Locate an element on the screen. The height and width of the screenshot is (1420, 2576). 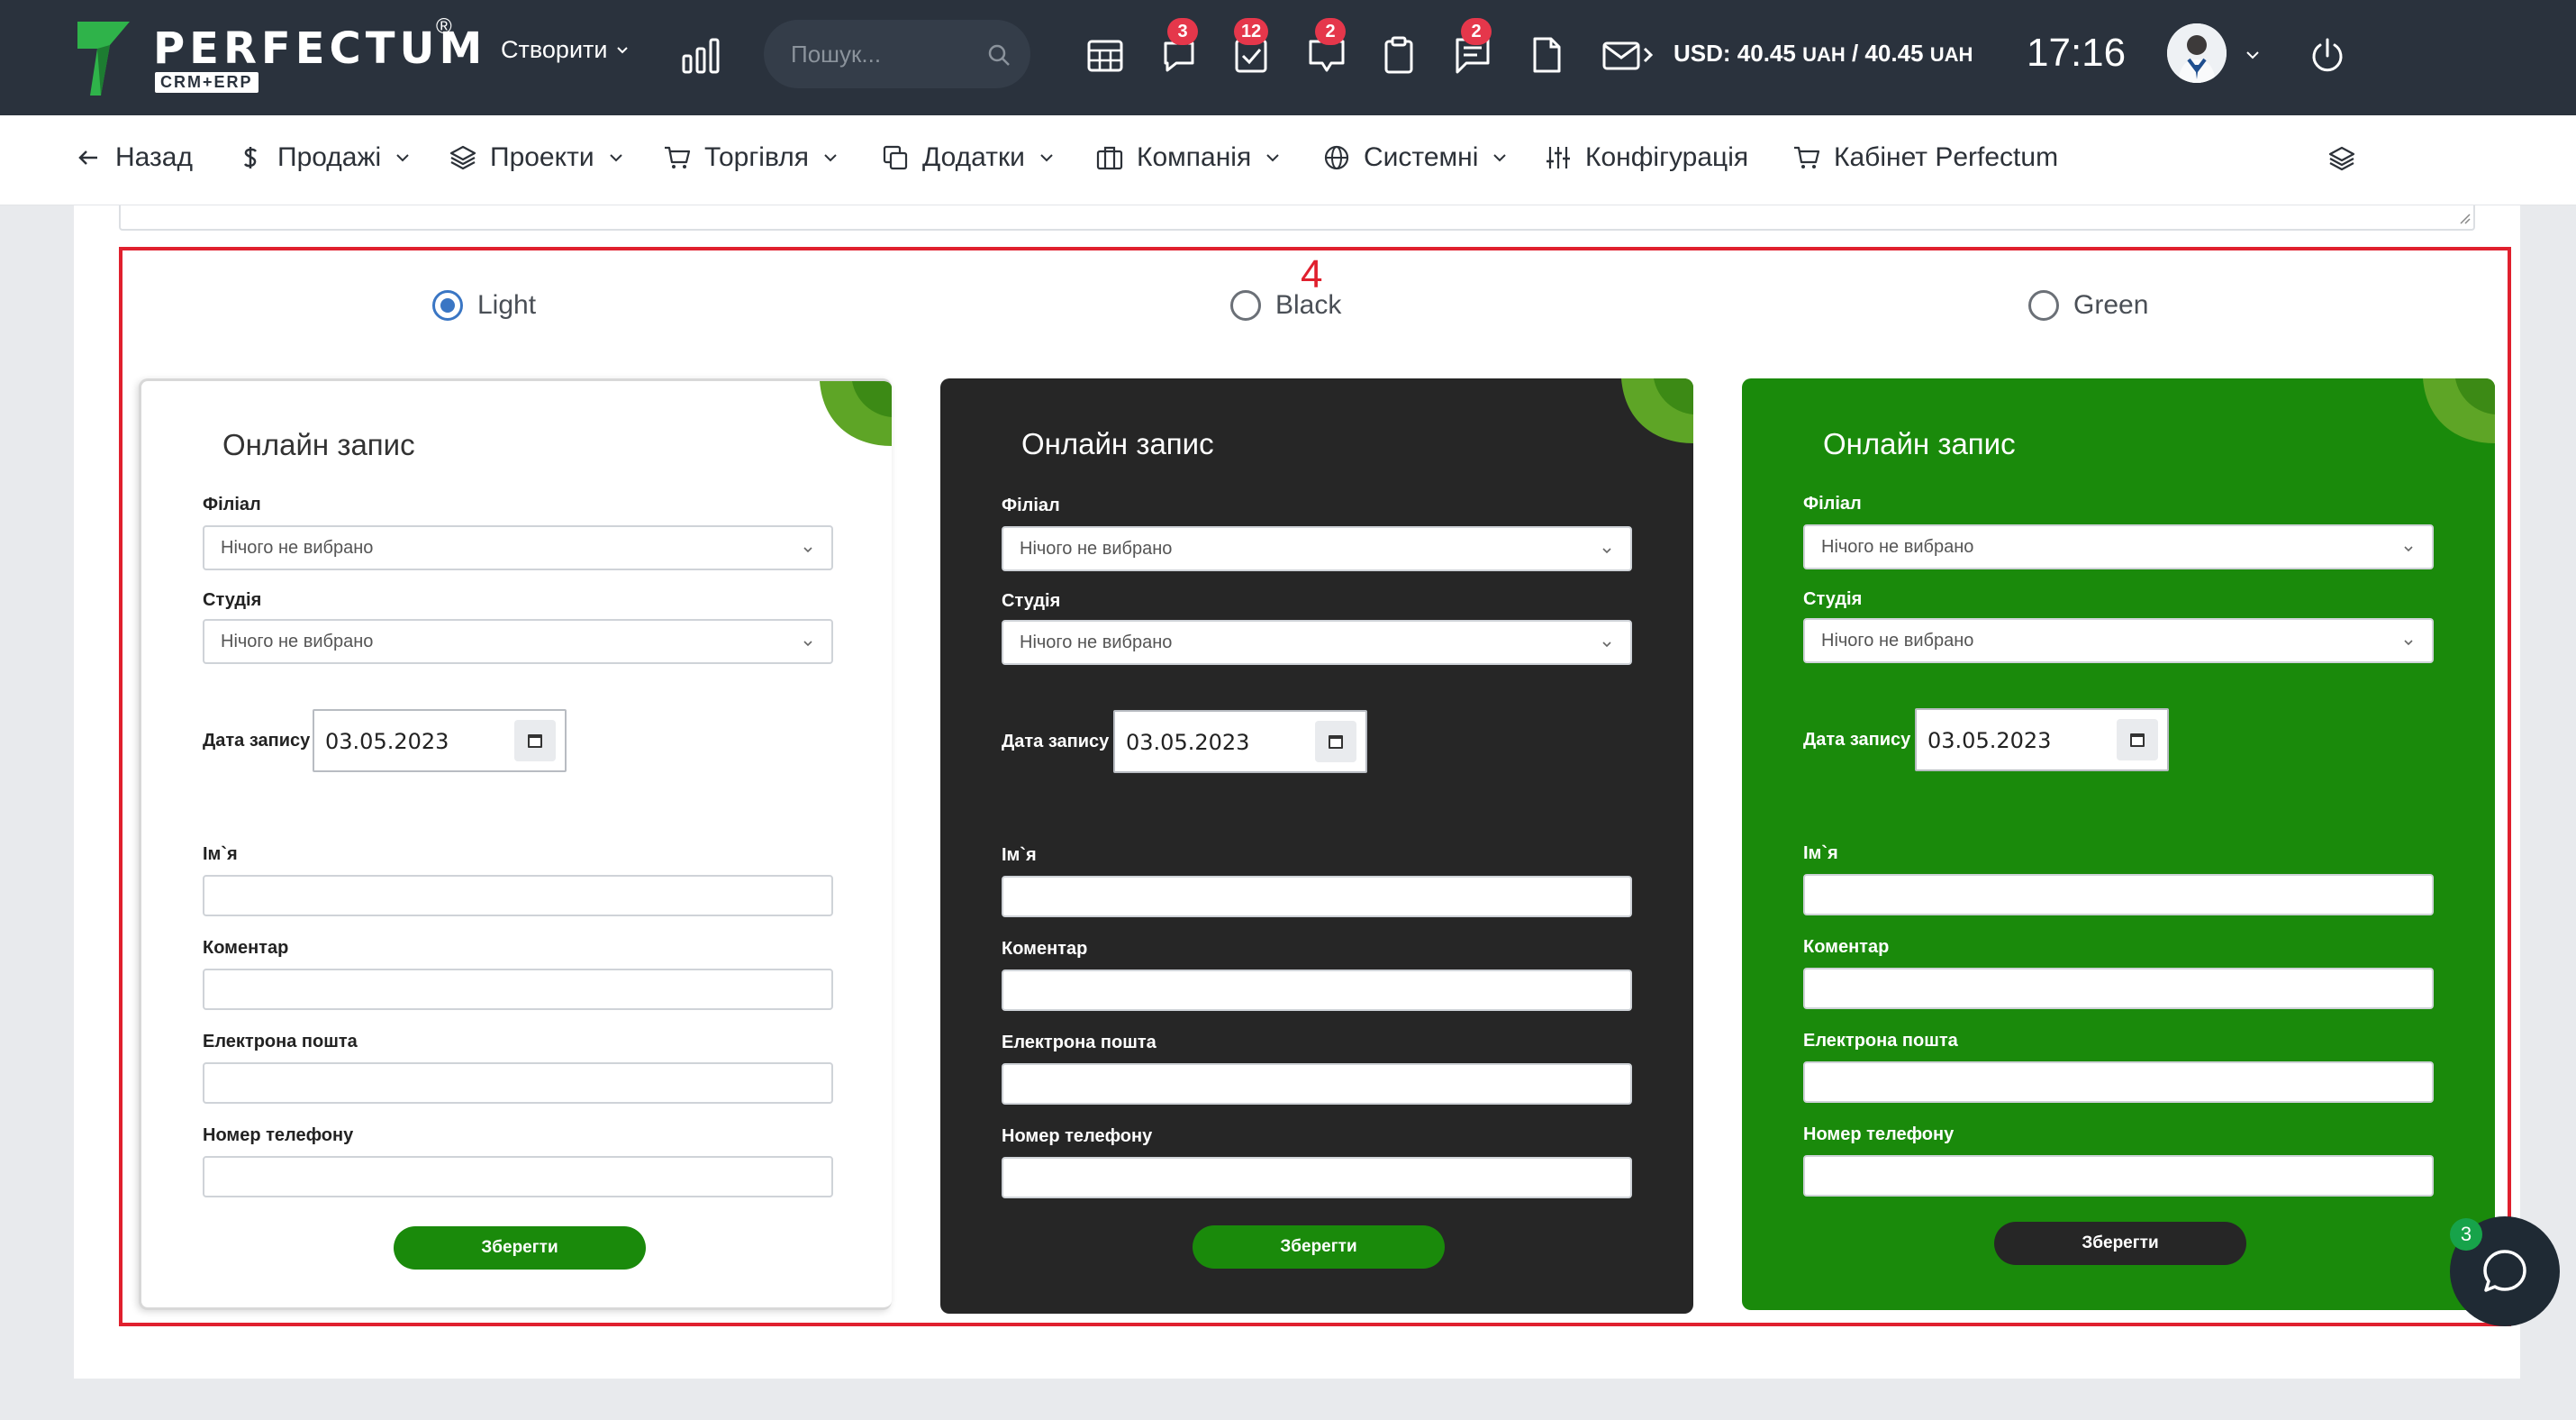
nav-projects: Проекти is located at coordinates (536, 158).